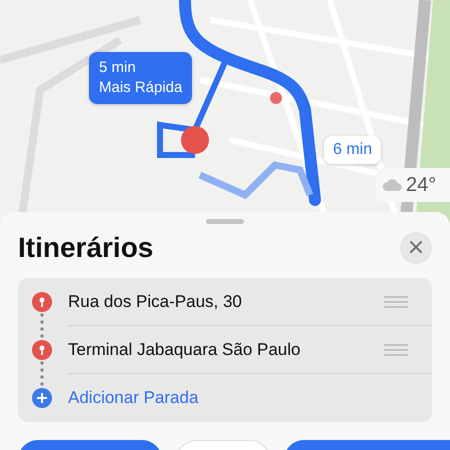 The width and height of the screenshot is (450, 450). Describe the element at coordinates (140, 88) in the screenshot. I see `route-label: Mais Rápida` at that location.